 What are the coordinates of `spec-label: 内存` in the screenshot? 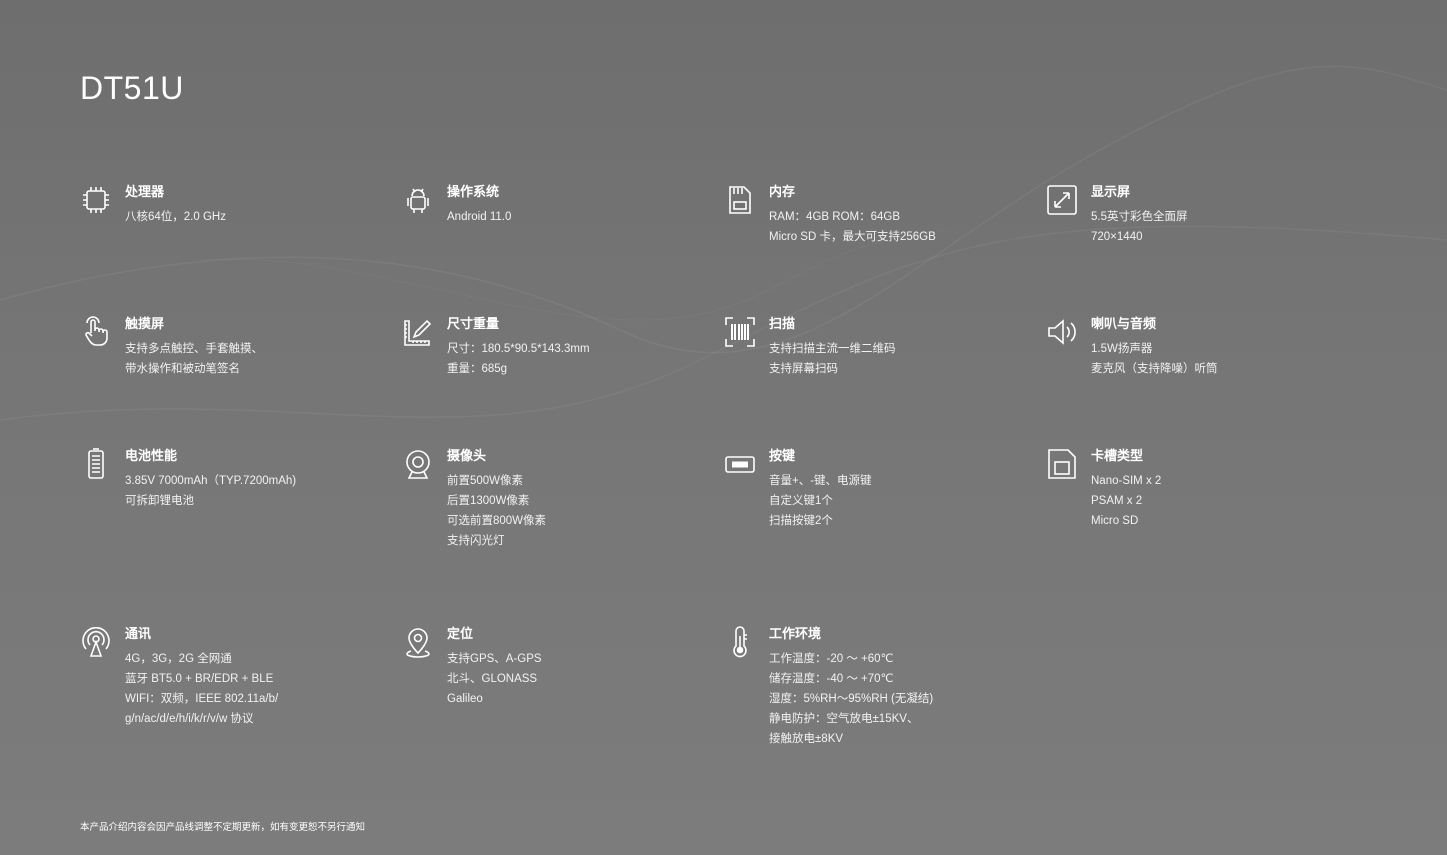 It's located at (782, 191).